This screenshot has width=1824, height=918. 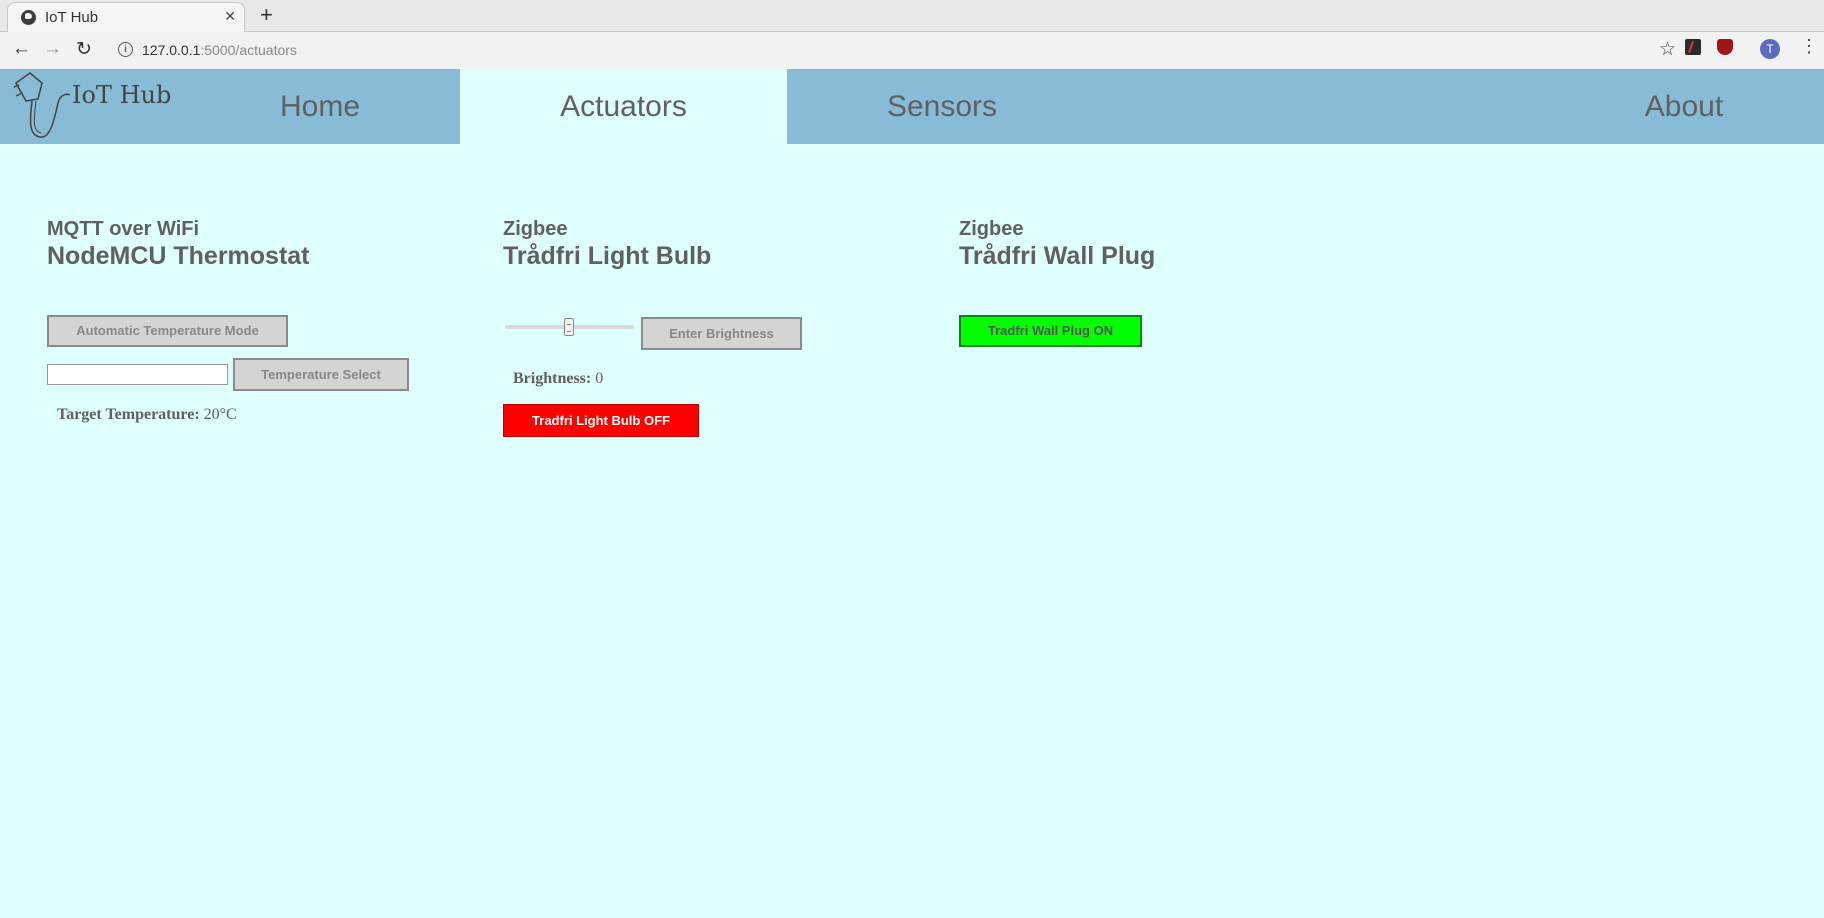 I want to click on thermostat-card: MQTT over WiFi NodeMCU Thermostat, so click(x=178, y=244).